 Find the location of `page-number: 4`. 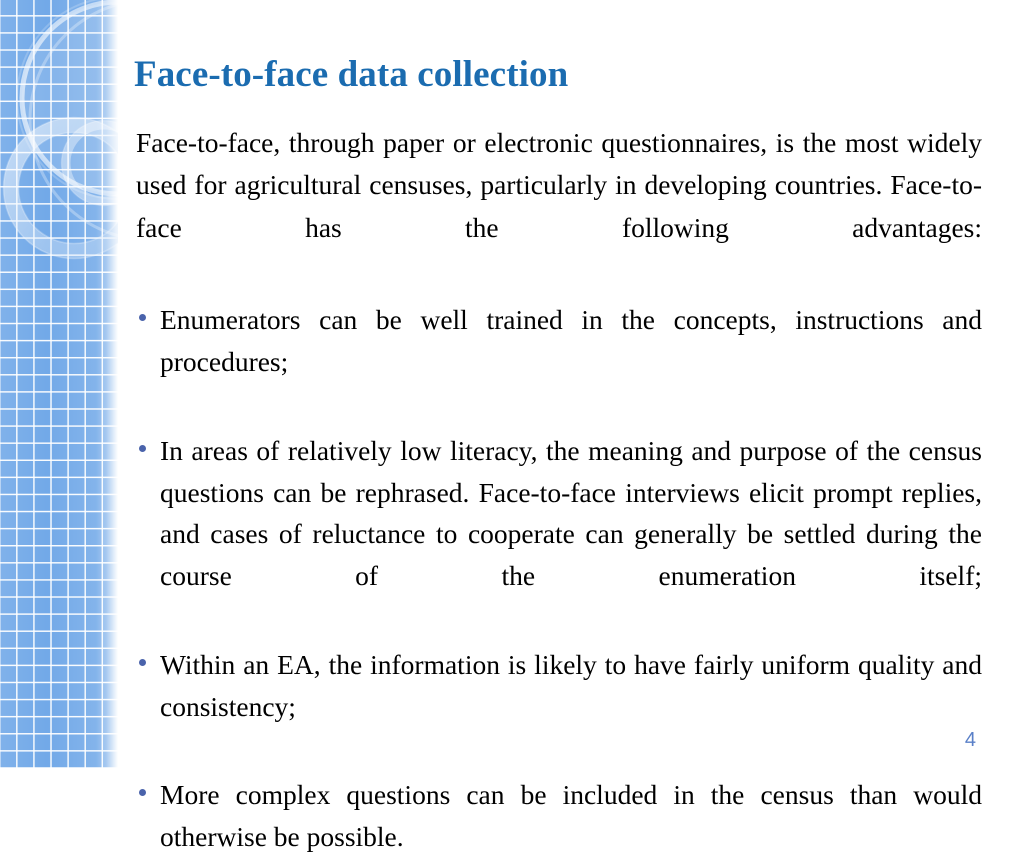

page-number: 4 is located at coordinates (970, 740).